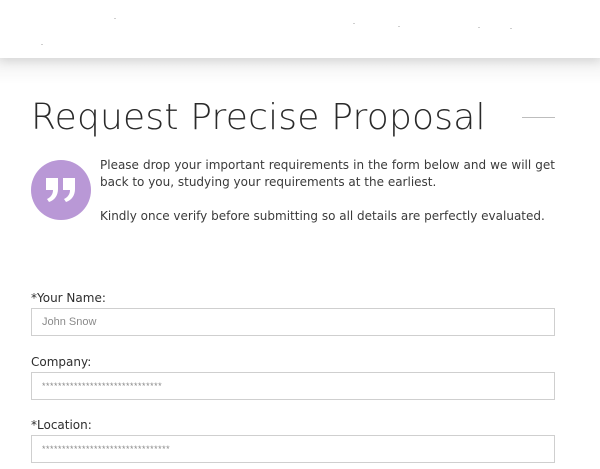 The height and width of the screenshot is (469, 600). I want to click on site-header, so click(300, 29).